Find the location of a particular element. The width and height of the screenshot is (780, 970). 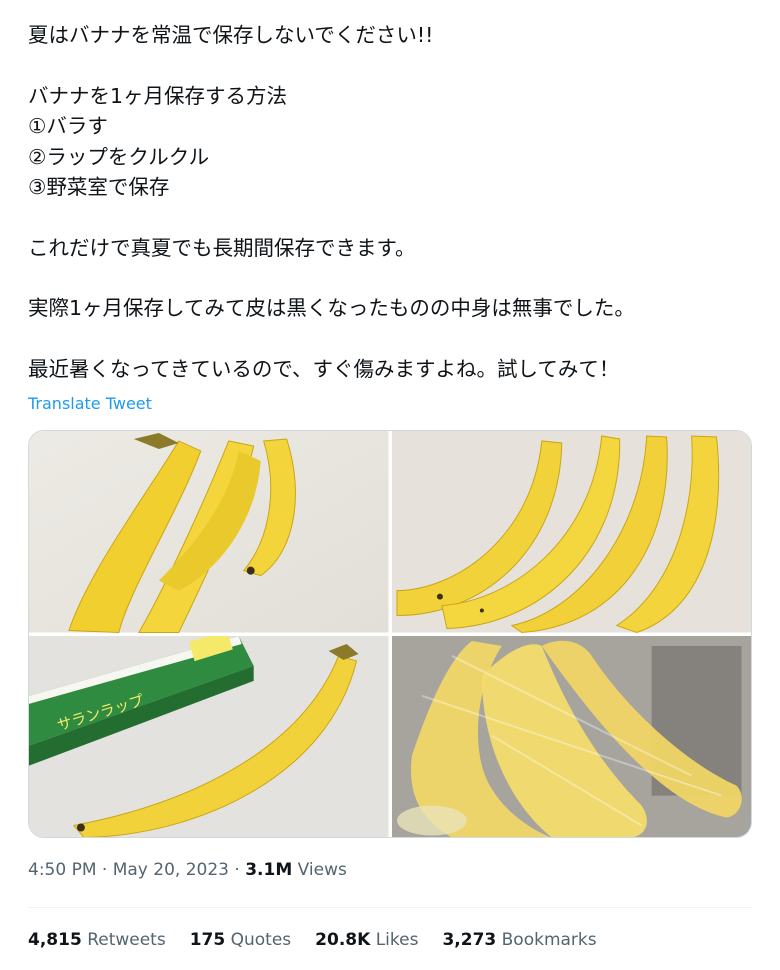

likes-stat: 20.8K Likes is located at coordinates (366, 940).